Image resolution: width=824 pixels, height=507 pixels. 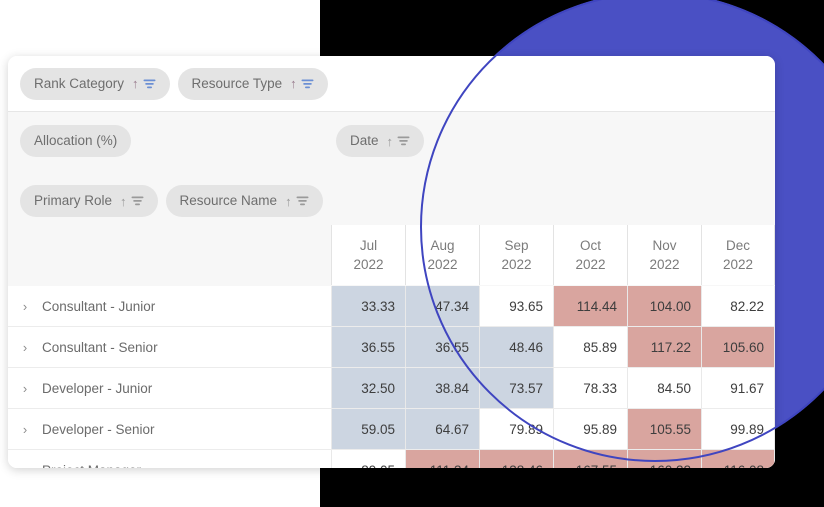 I want to click on data-cell: 38.84, so click(x=442, y=388).